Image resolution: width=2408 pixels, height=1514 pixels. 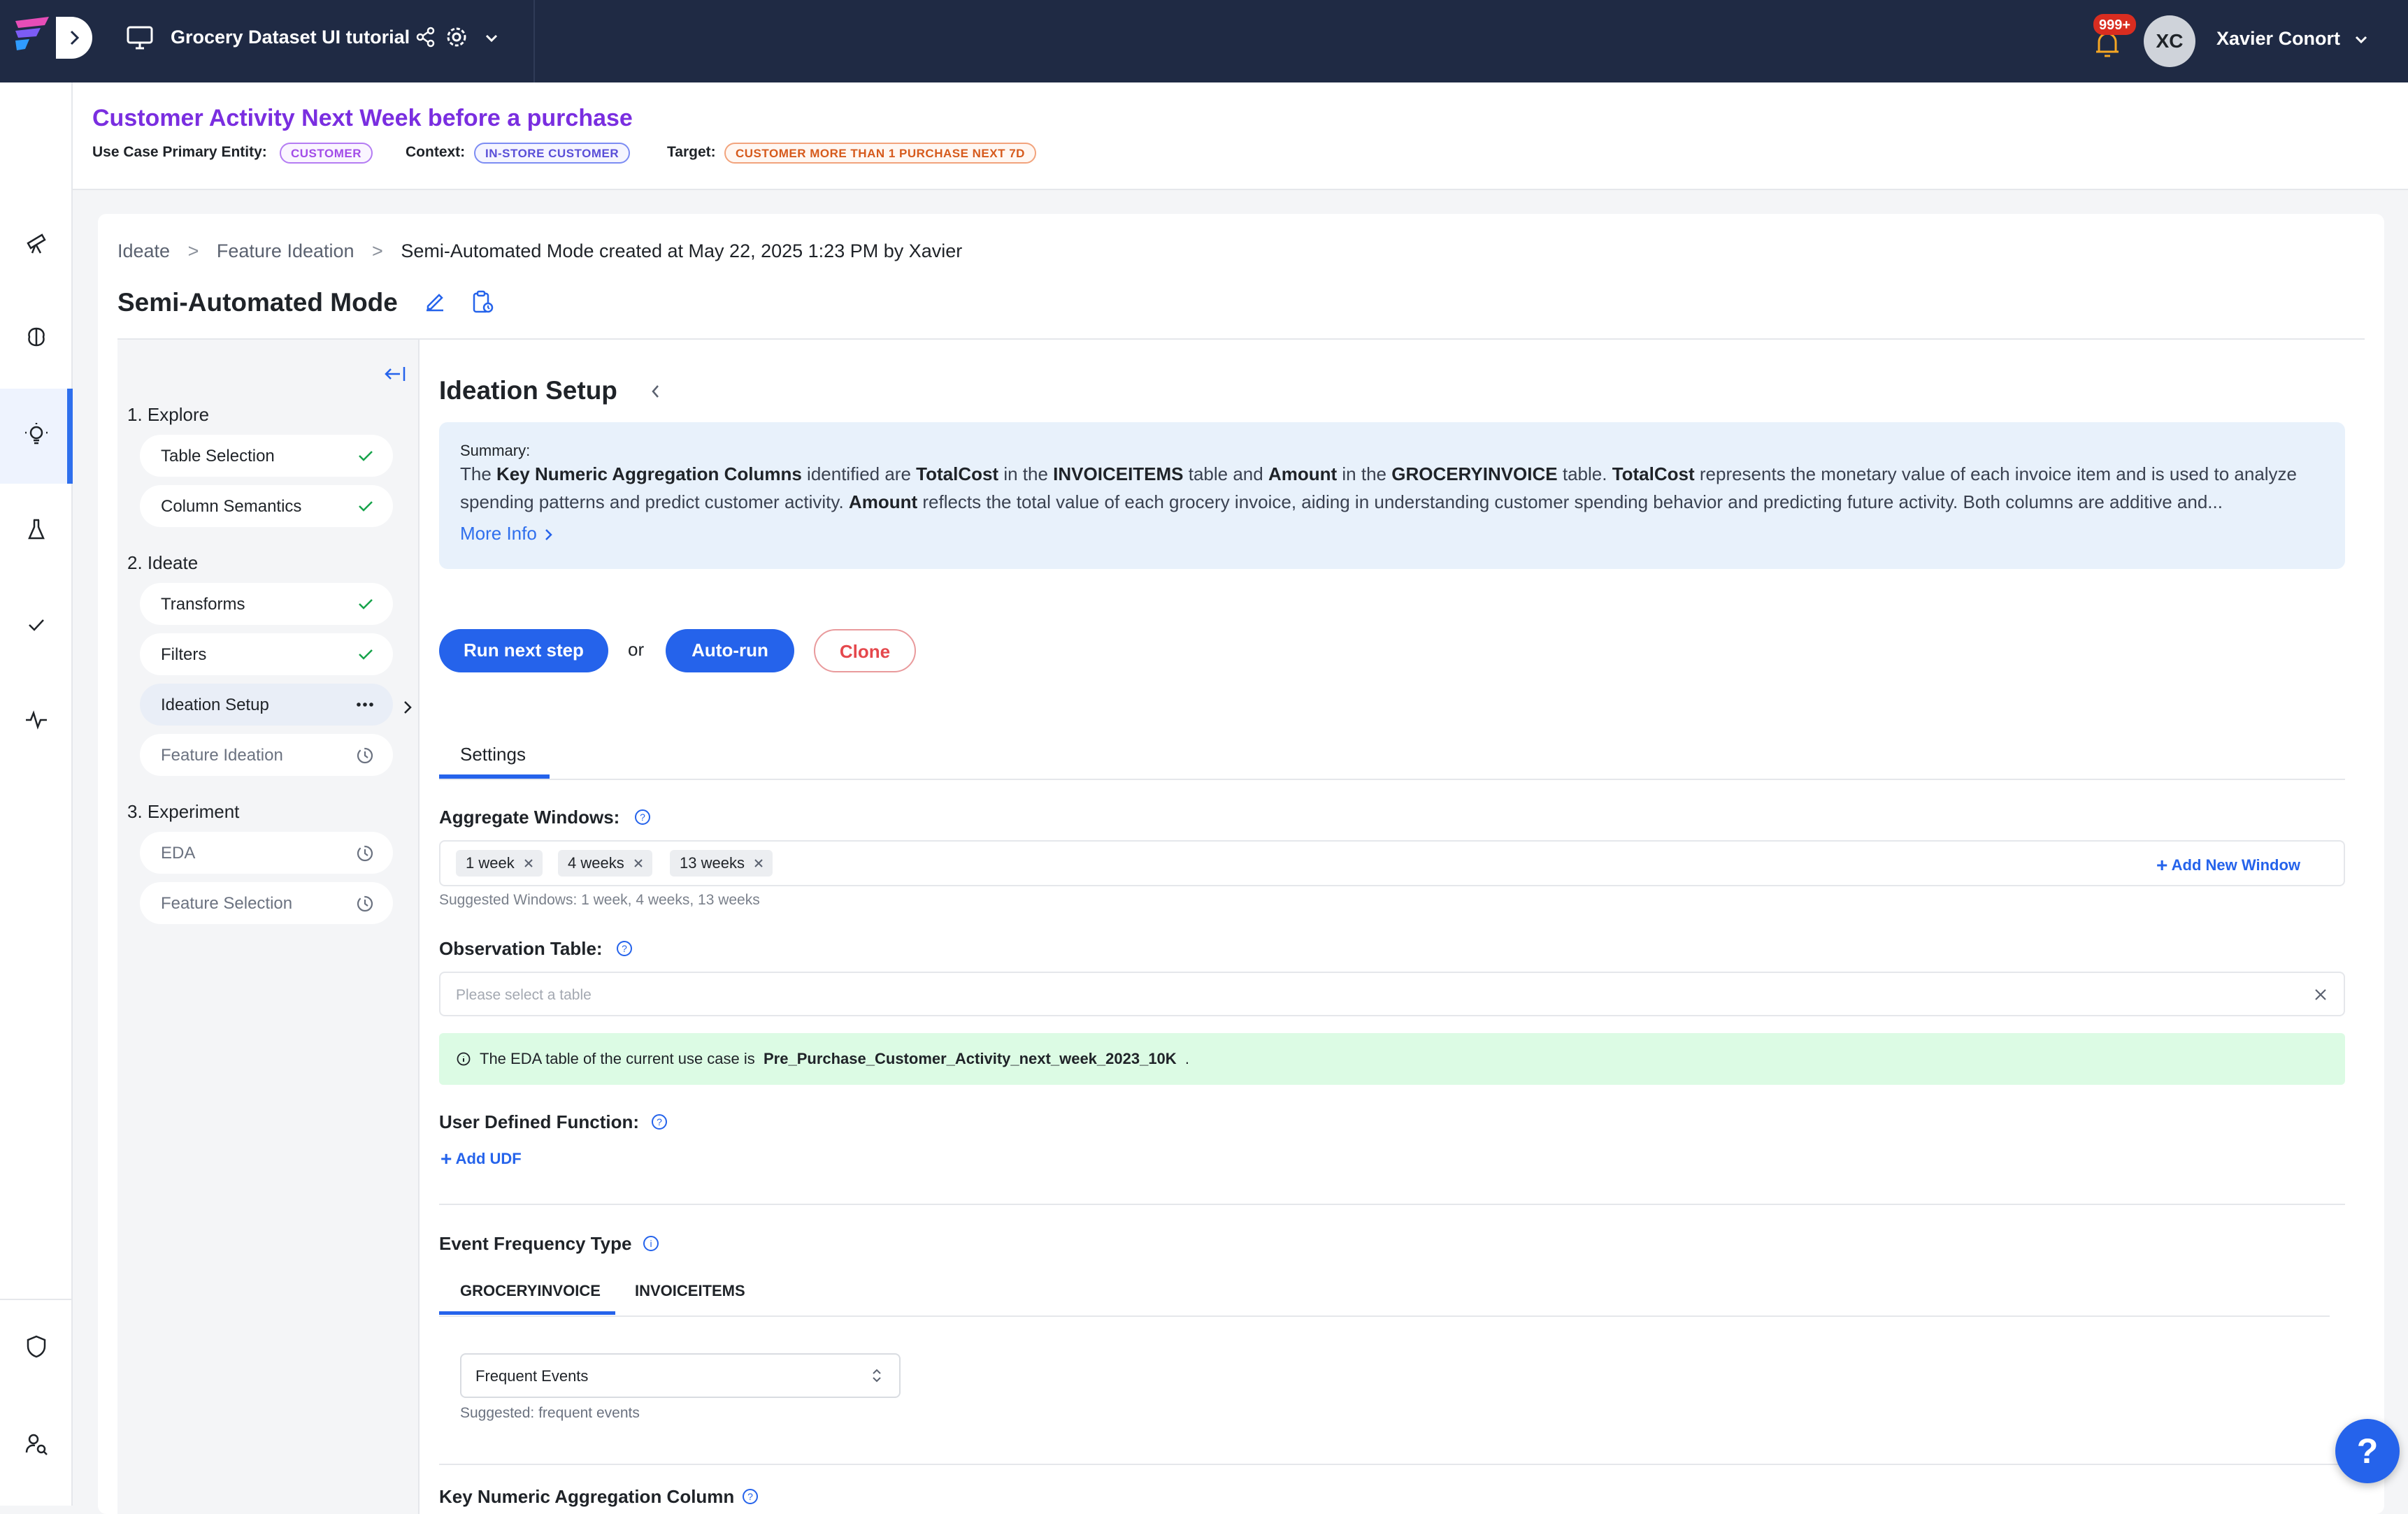 I want to click on window-chip: 1 week, so click(x=500, y=863).